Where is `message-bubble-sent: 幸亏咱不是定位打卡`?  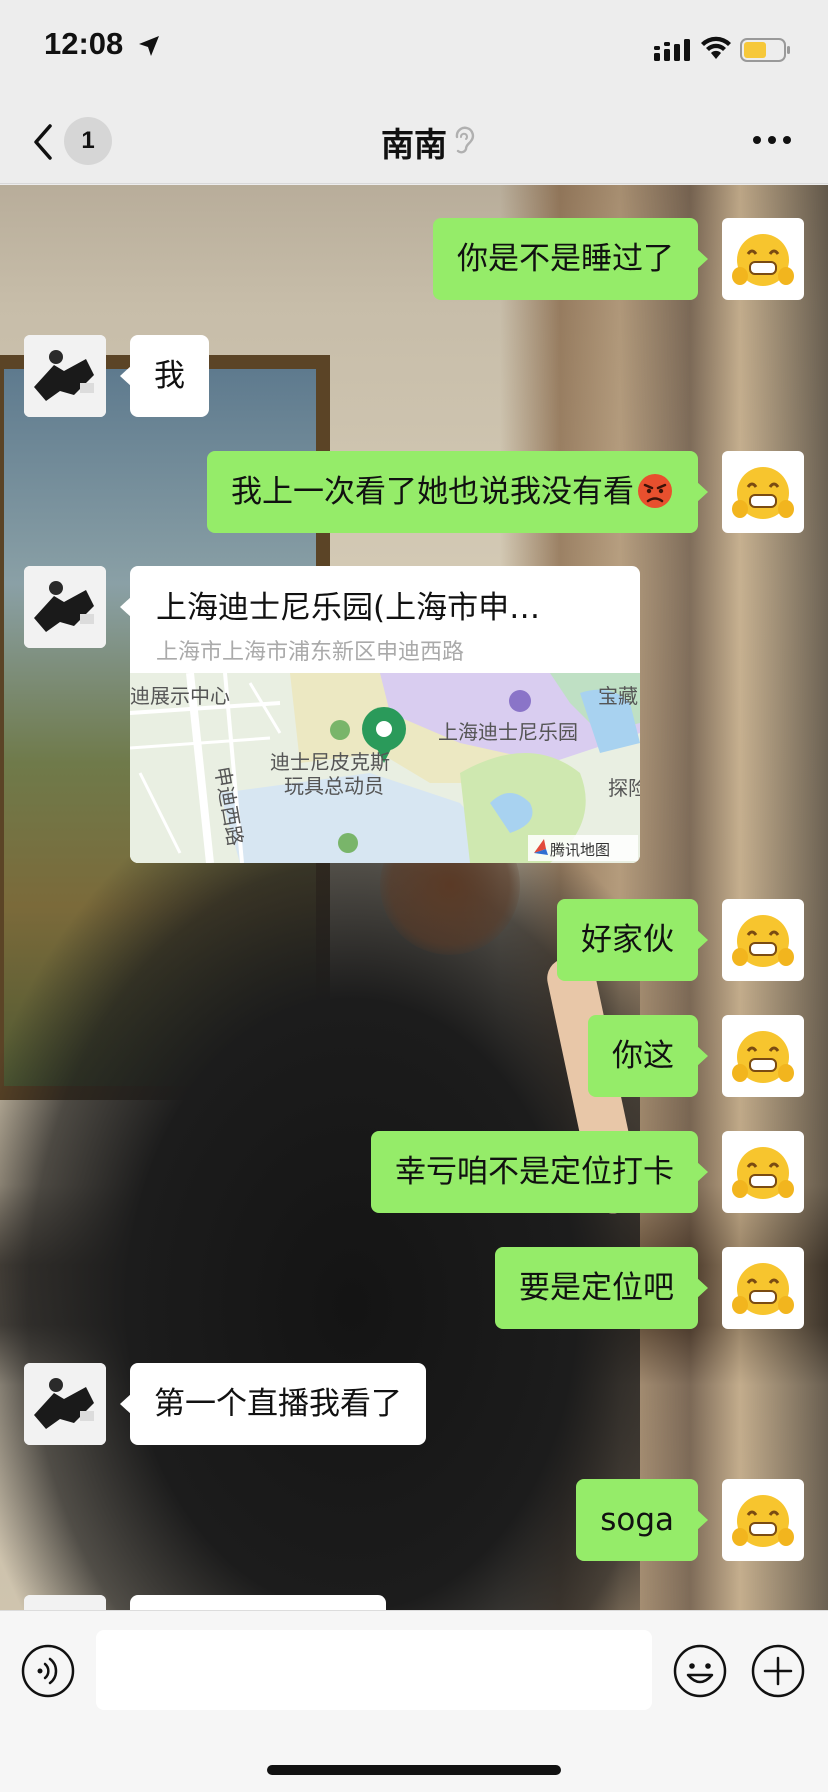
message-bubble-sent: 幸亏咱不是定位打卡 is located at coordinates (539, 1172).